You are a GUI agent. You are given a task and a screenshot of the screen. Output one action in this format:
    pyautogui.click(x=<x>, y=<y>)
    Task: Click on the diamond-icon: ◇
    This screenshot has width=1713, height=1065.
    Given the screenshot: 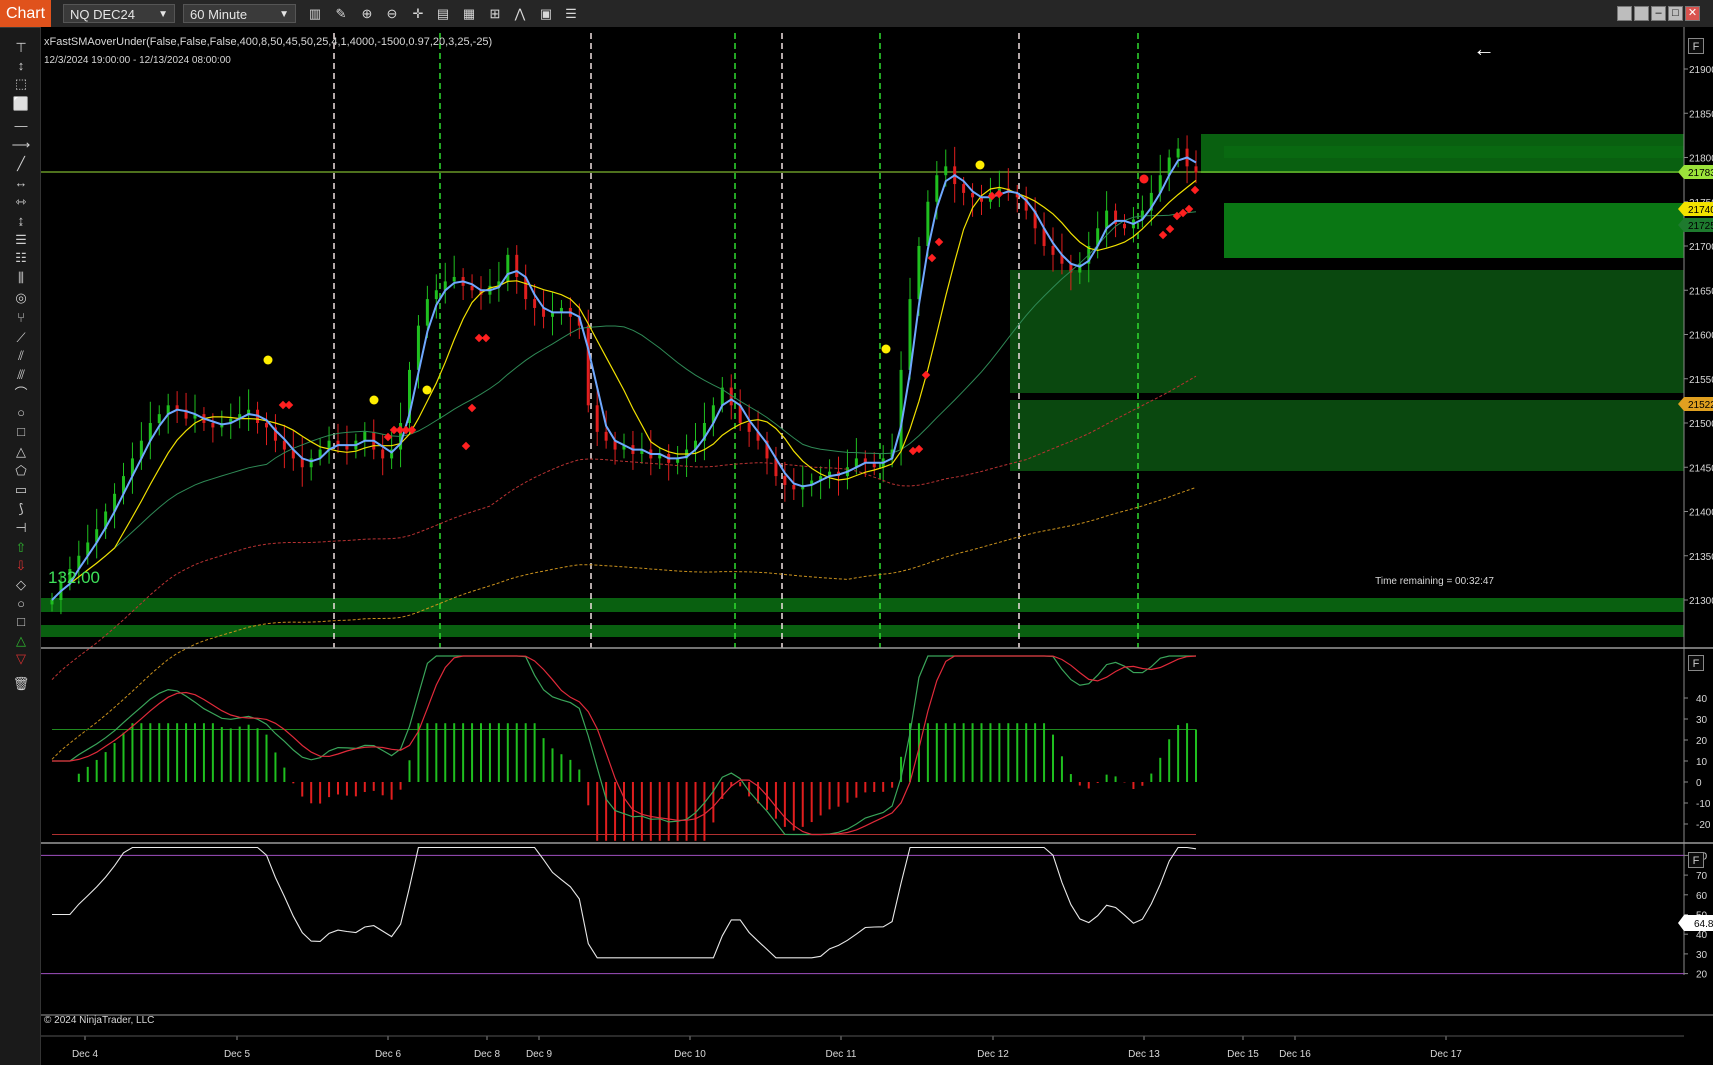 What is the action you would take?
    pyautogui.click(x=21, y=585)
    